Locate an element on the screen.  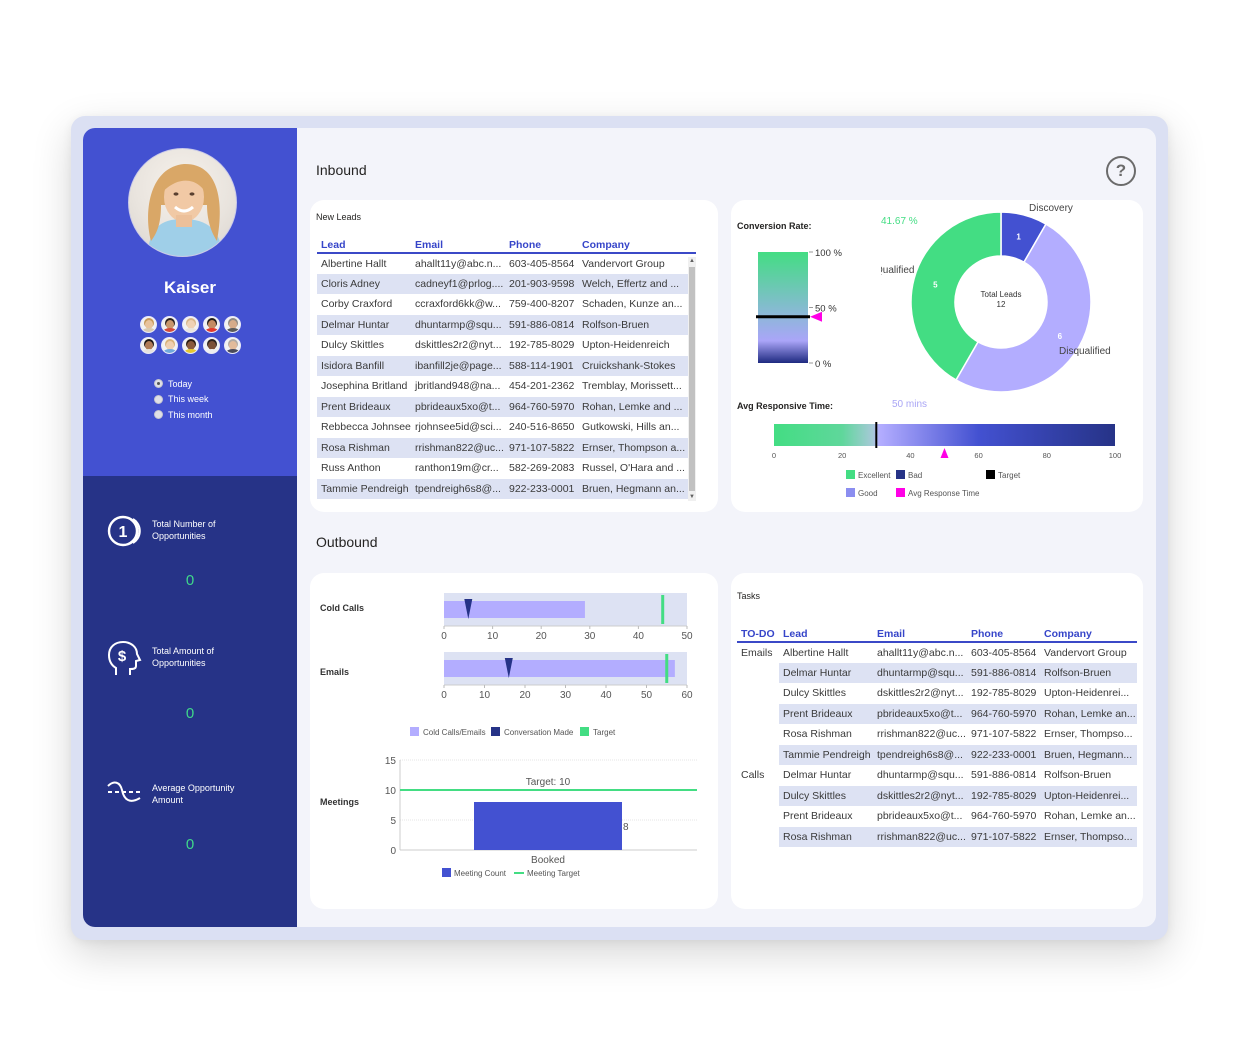
scroll-down-icon: ▼ is located at coordinates (692, 497).